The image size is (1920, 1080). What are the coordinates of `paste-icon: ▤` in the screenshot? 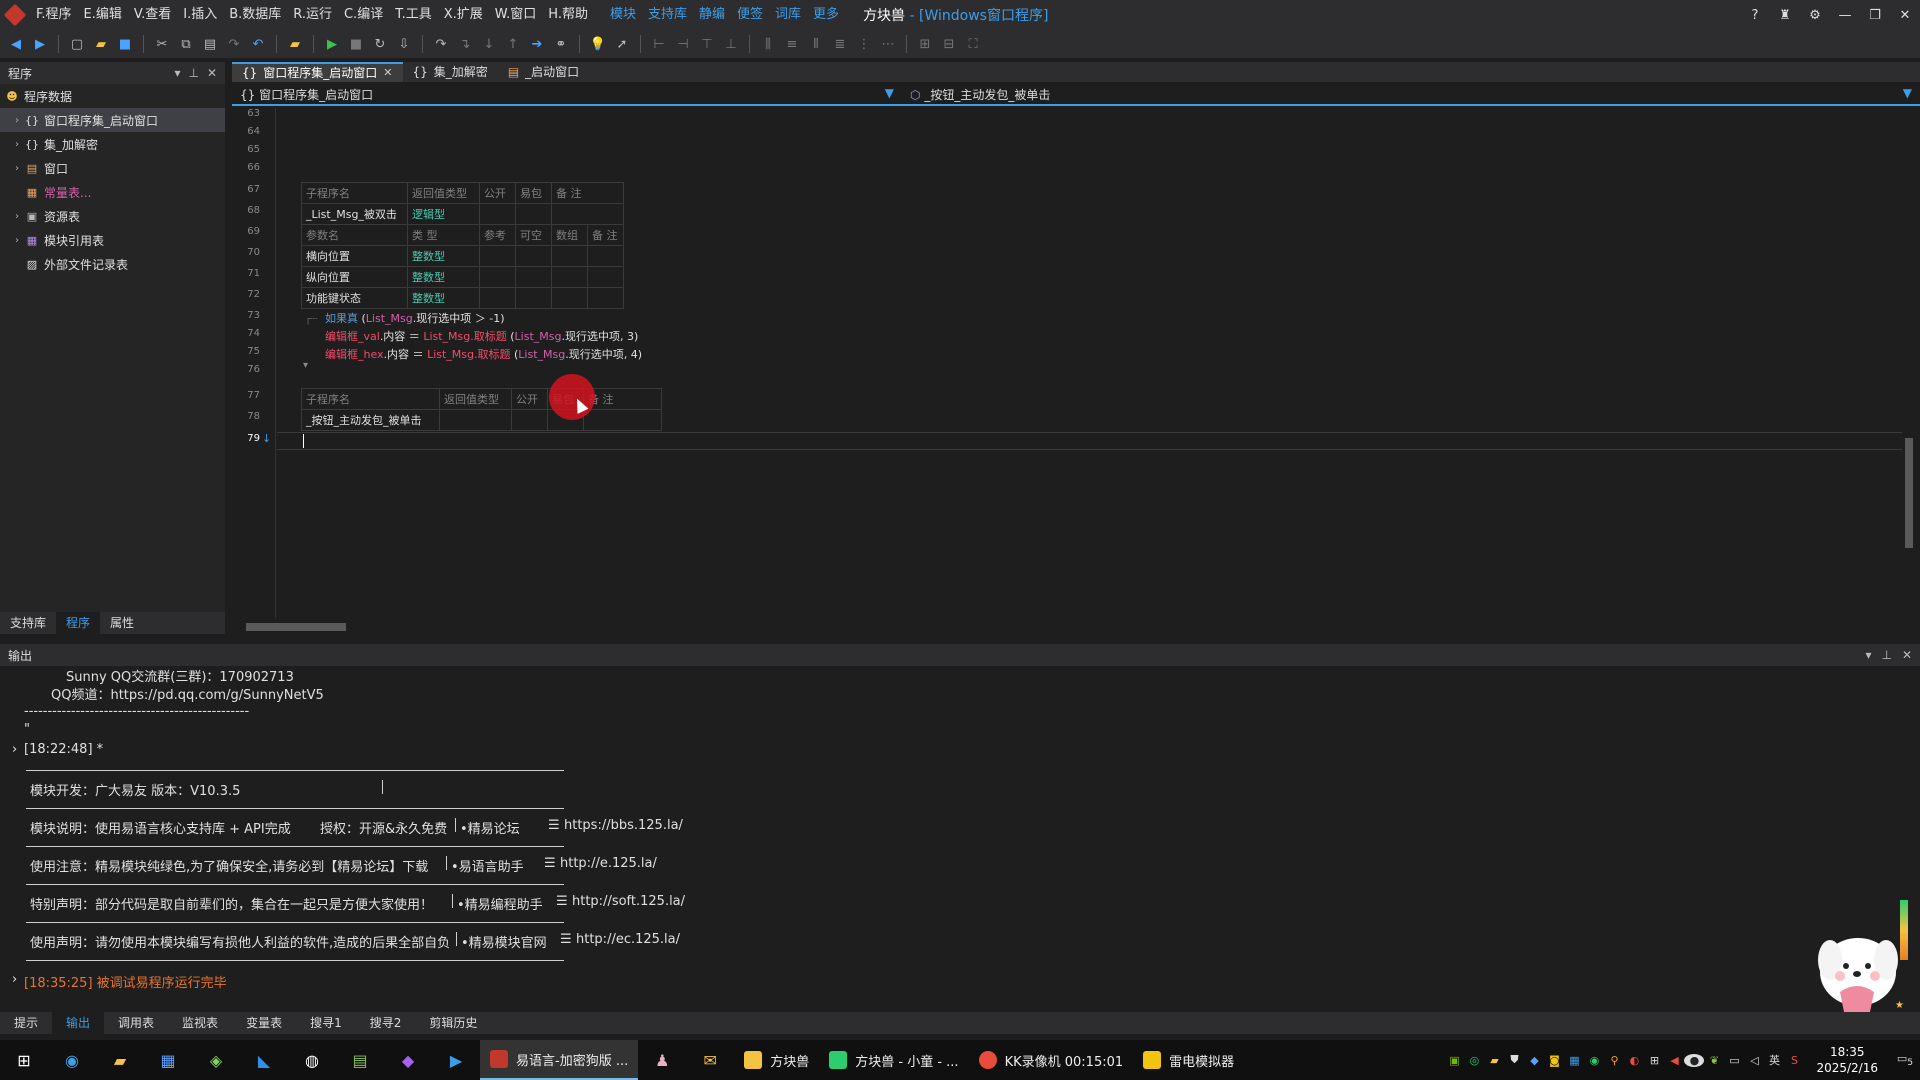 It's located at (210, 44).